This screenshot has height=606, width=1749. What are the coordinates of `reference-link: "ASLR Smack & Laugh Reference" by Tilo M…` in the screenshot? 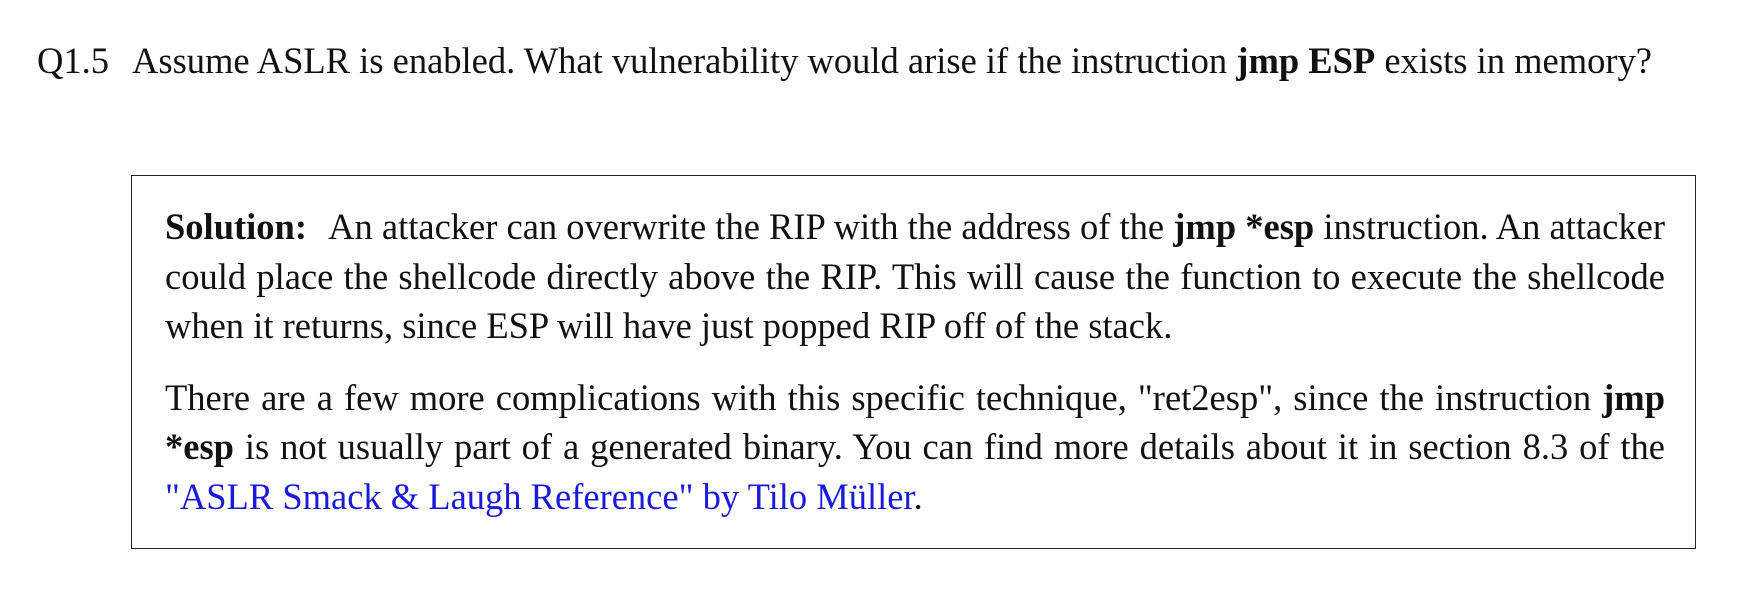 It's located at (539, 496).